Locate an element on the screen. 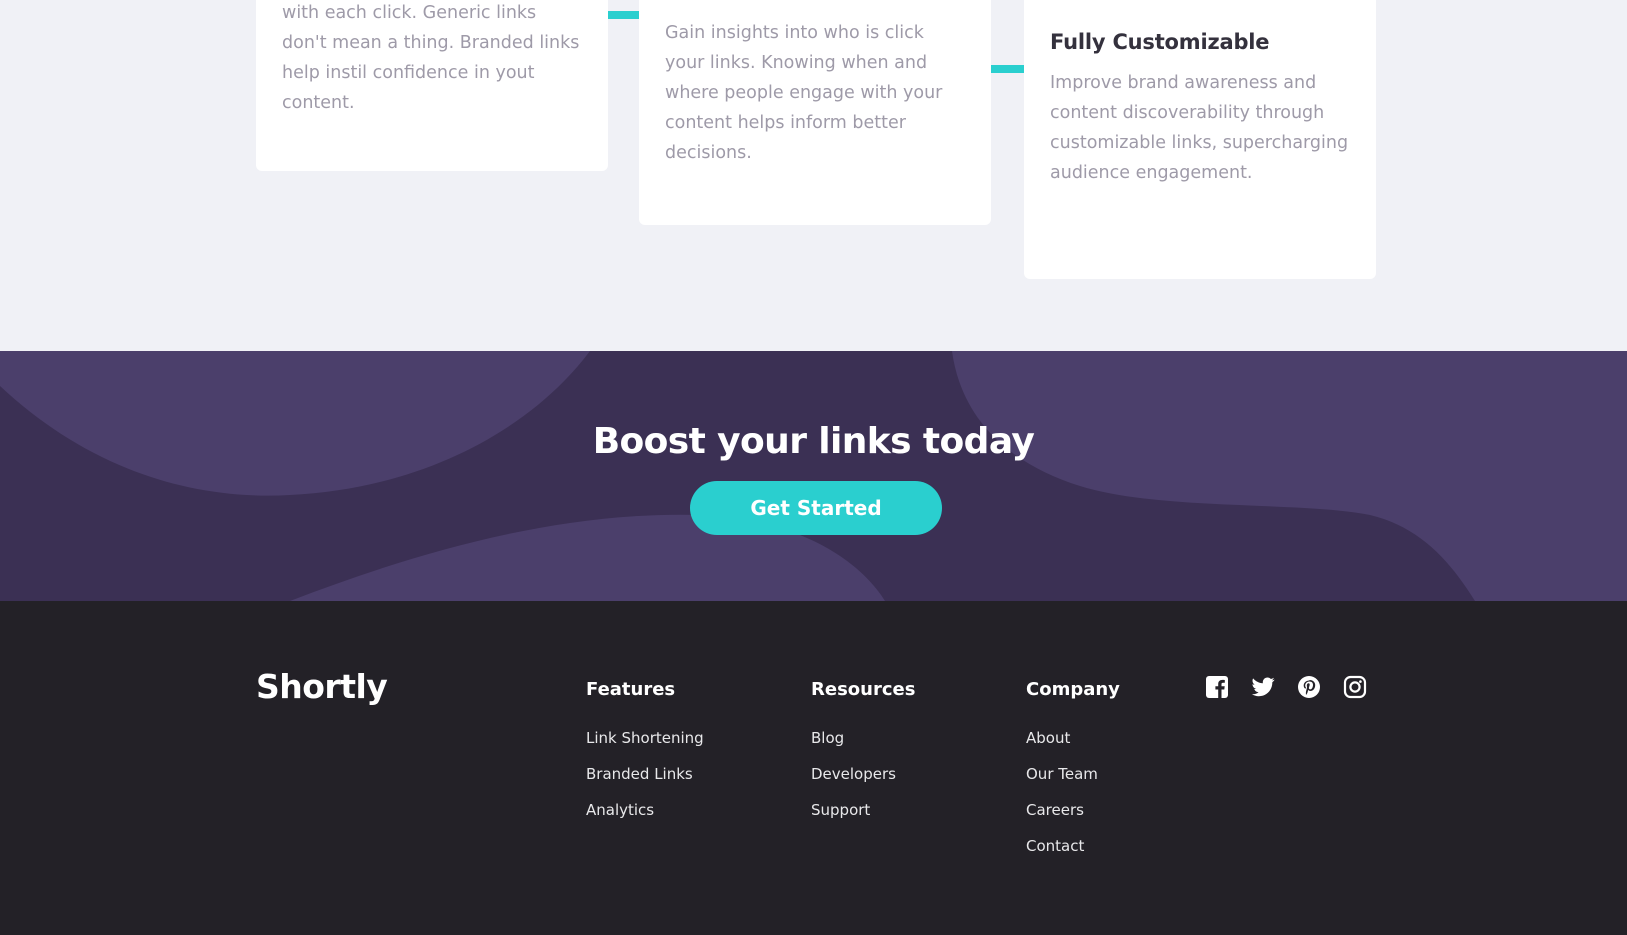  footer-link-careers: Careers is located at coordinates (1073, 818).